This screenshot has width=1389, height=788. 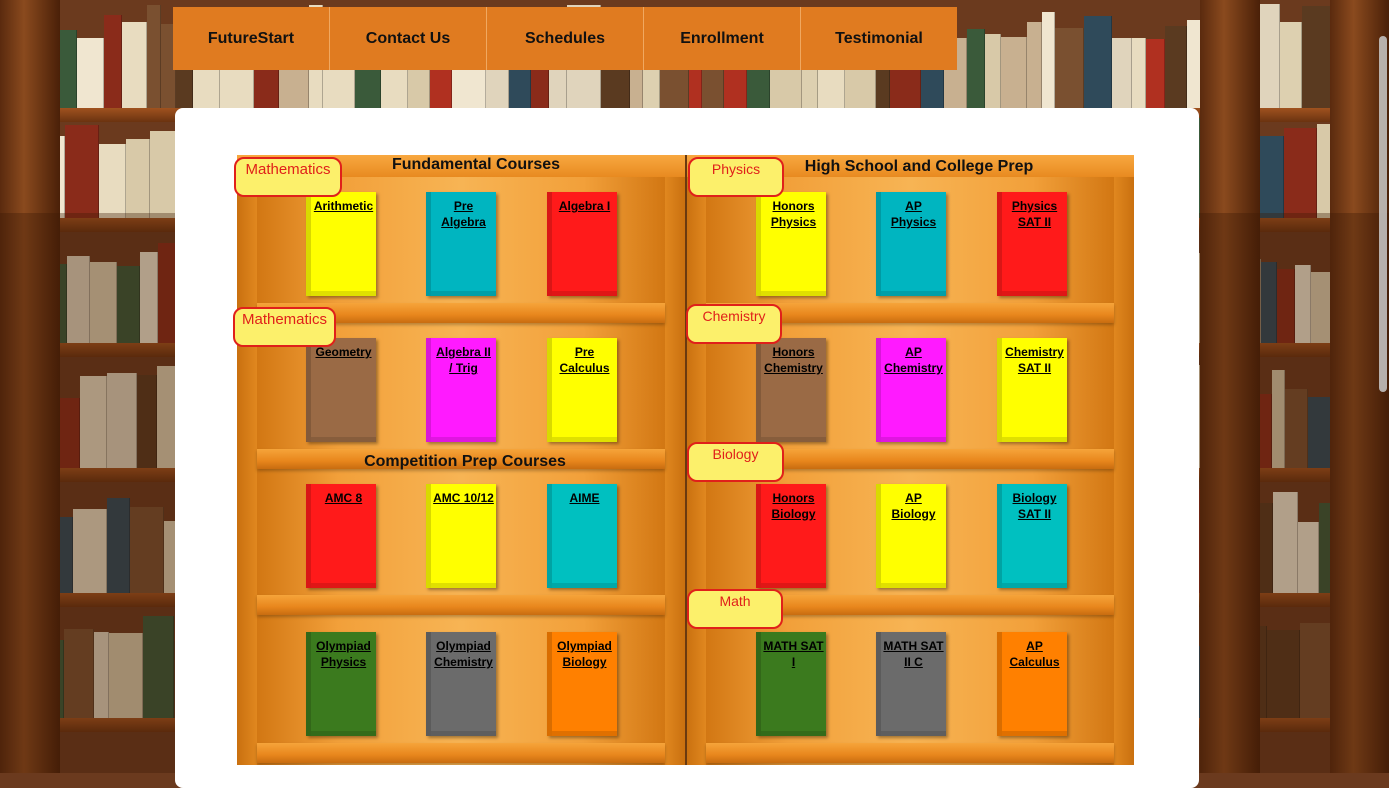 What do you see at coordinates (1032, 390) in the screenshot?
I see `book-chemistry-sat-2: Chemistry SAT II` at bounding box center [1032, 390].